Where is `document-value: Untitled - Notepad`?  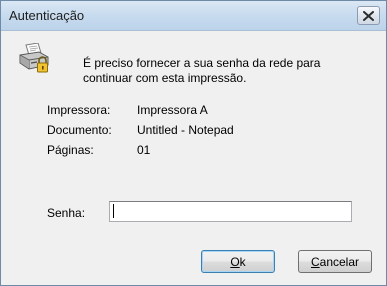 document-value: Untitled - Notepad is located at coordinates (185, 130).